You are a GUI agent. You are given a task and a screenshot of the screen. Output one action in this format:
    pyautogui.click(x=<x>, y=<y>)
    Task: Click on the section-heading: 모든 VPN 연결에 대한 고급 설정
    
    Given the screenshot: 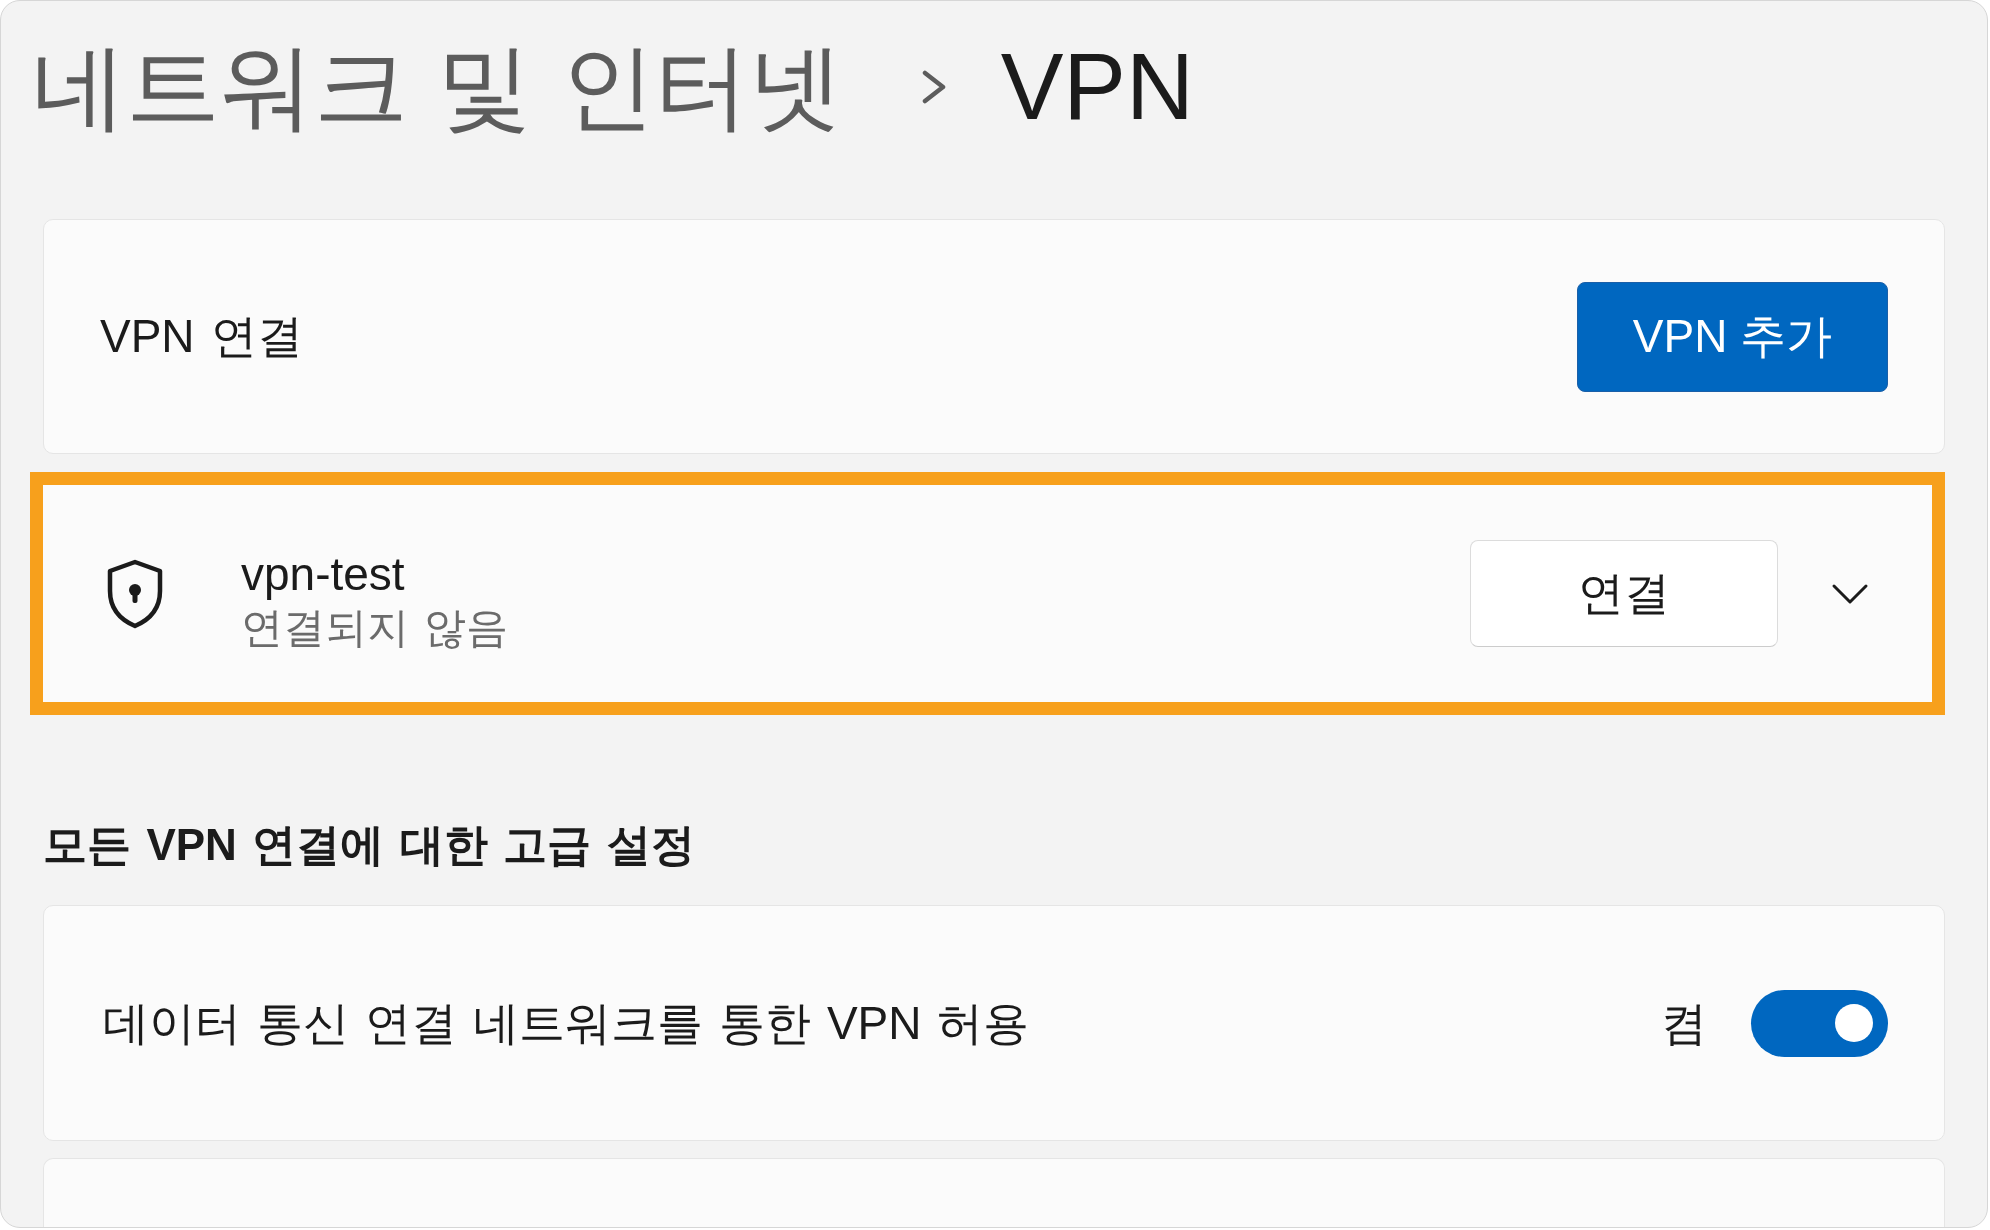 What is the action you would take?
    pyautogui.click(x=369, y=845)
    